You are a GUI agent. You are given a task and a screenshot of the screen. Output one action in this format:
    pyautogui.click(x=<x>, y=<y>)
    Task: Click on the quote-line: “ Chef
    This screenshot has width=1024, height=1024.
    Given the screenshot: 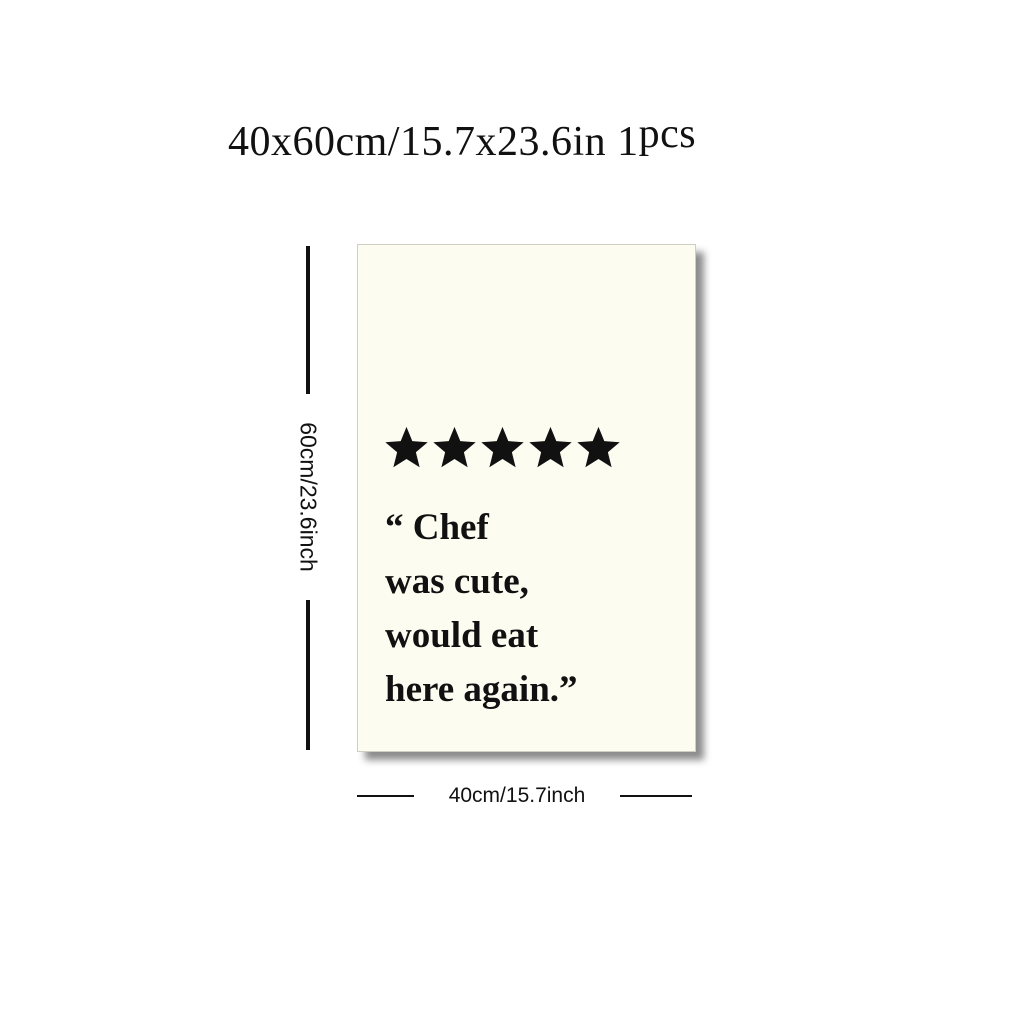 What is the action you would take?
    pyautogui.click(x=437, y=527)
    